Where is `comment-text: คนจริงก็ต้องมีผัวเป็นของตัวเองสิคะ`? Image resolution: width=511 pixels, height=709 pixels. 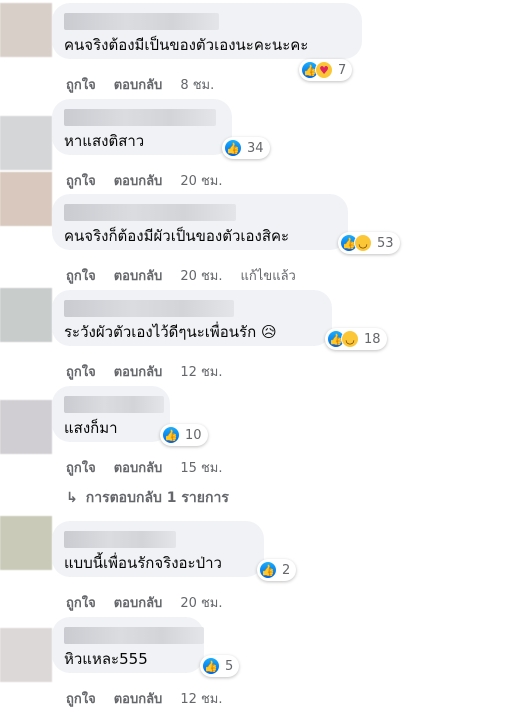 comment-text: คนจริงก็ต้องมีผัวเป็นของตัวเองสิคะ is located at coordinates (177, 236).